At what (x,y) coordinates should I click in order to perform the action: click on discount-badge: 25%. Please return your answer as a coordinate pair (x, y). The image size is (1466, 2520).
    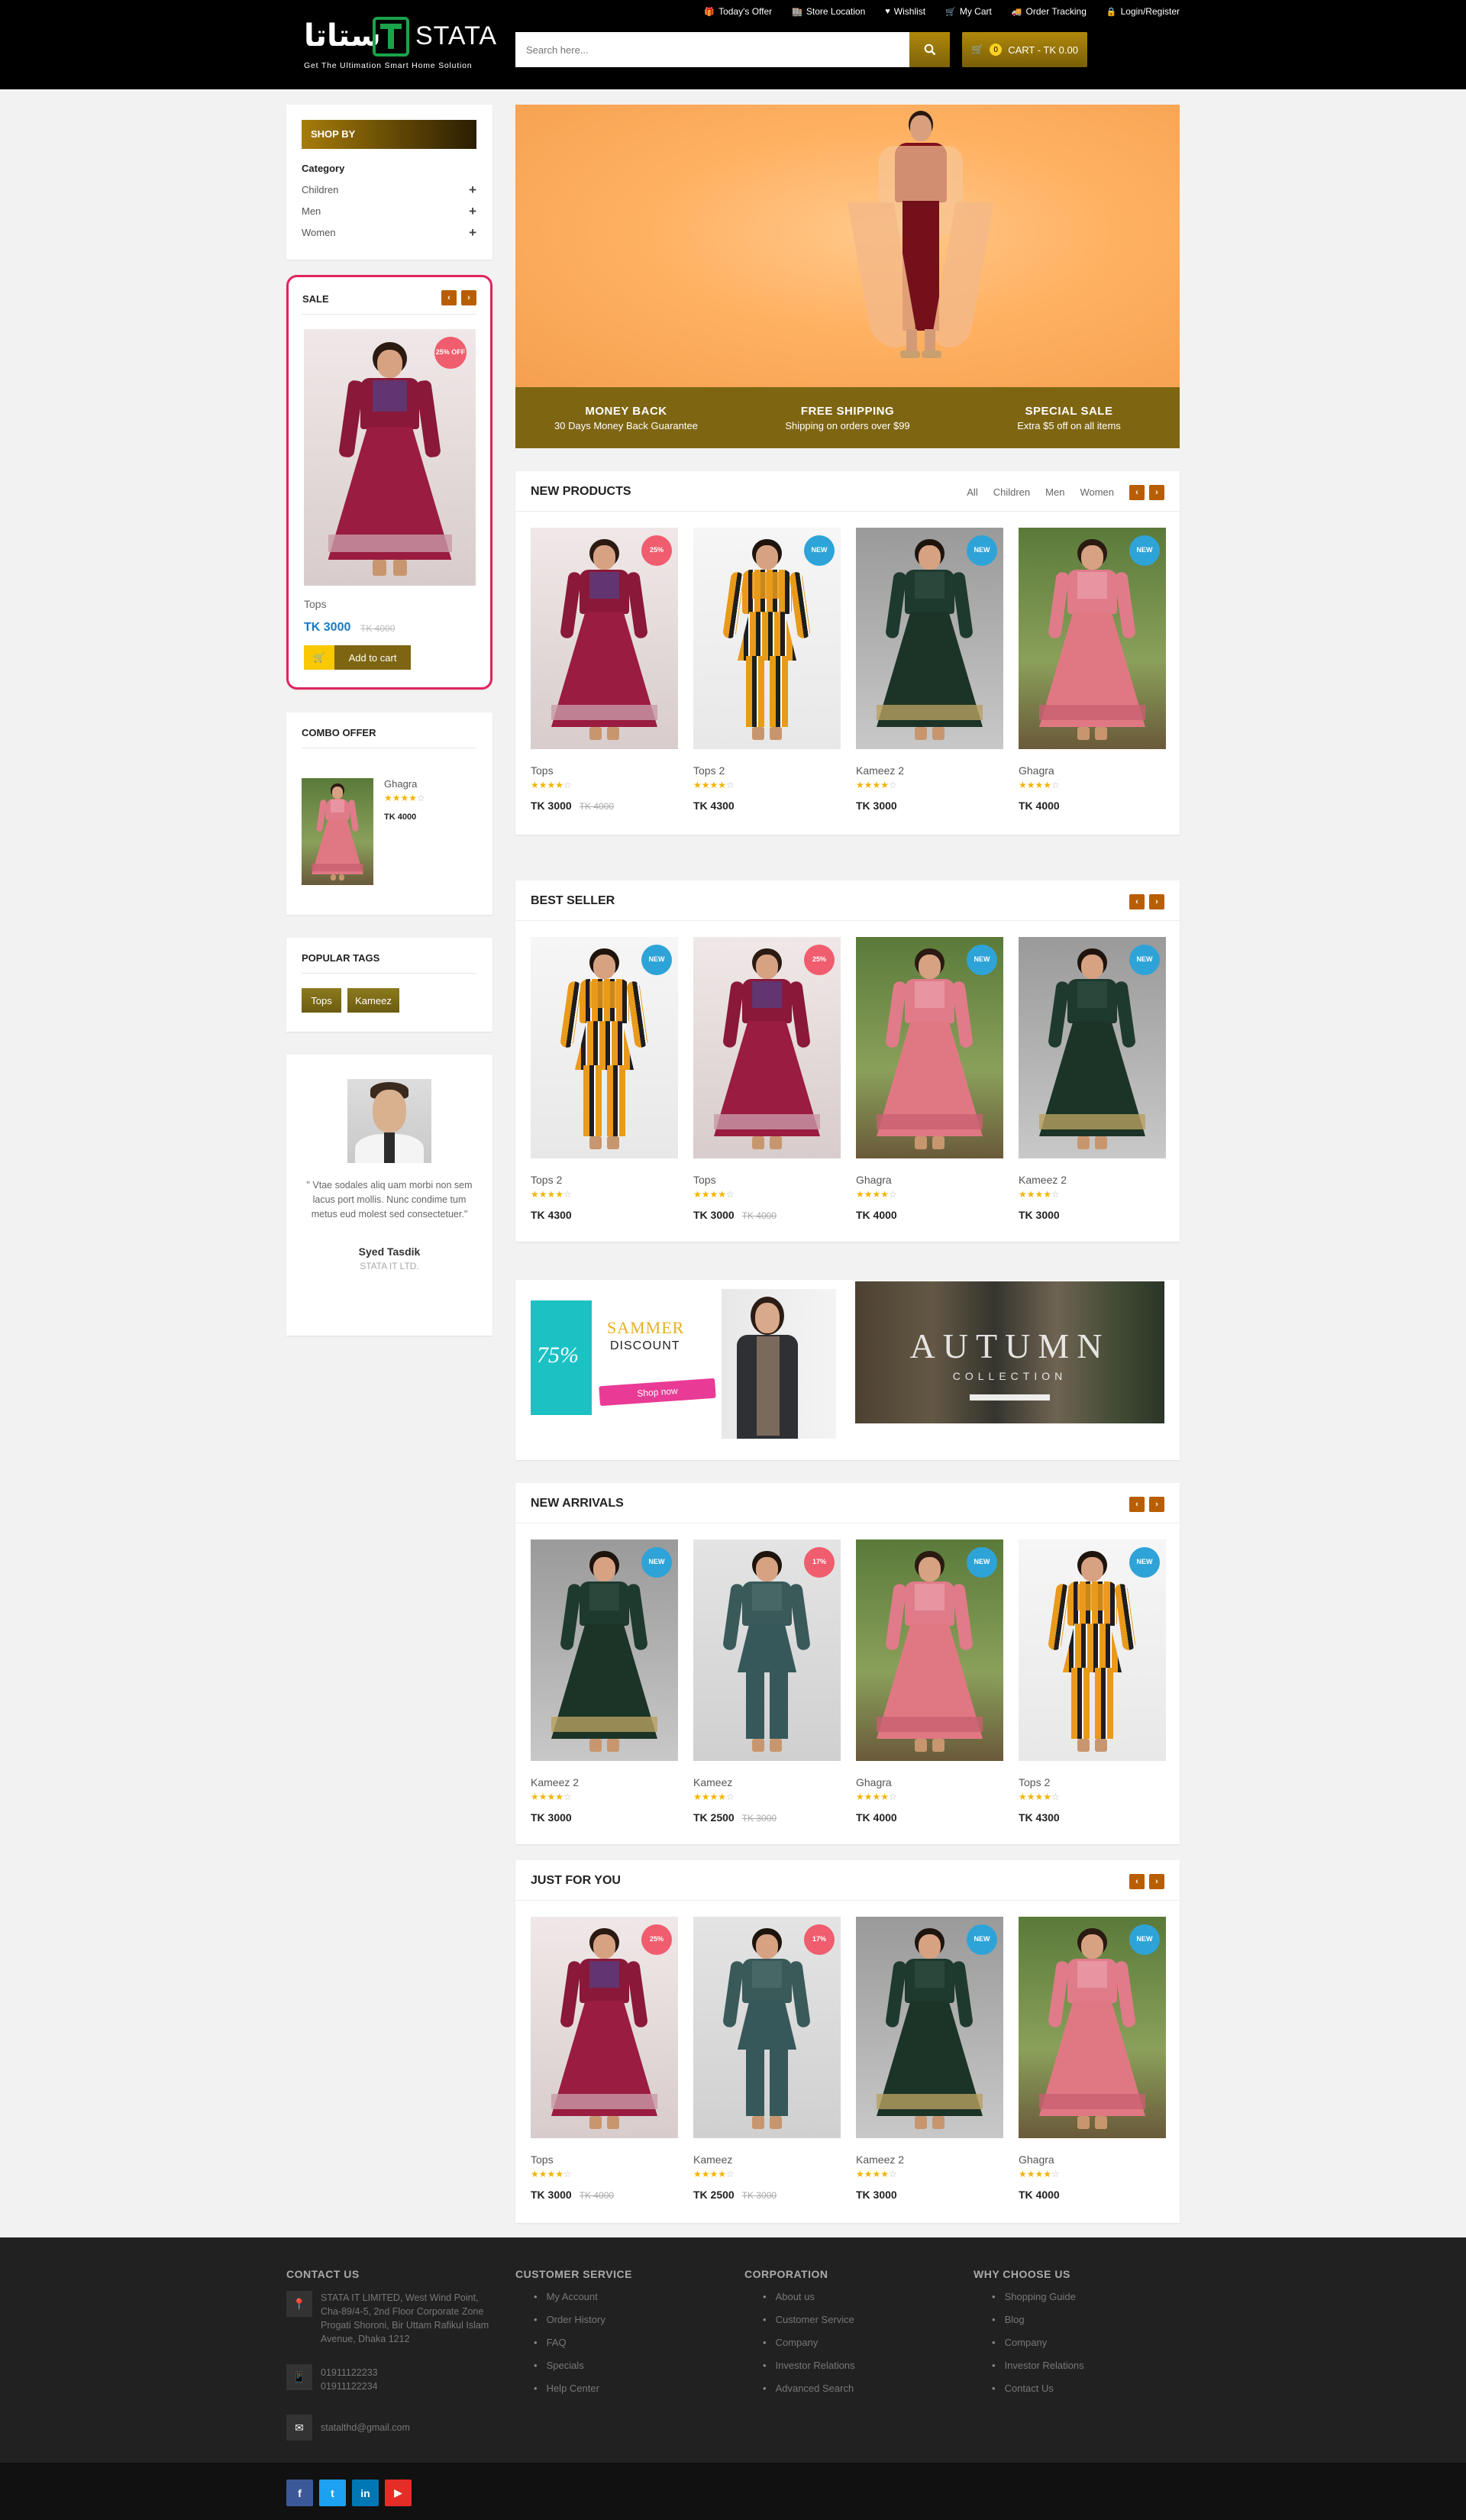
    Looking at the image, I should click on (819, 960).